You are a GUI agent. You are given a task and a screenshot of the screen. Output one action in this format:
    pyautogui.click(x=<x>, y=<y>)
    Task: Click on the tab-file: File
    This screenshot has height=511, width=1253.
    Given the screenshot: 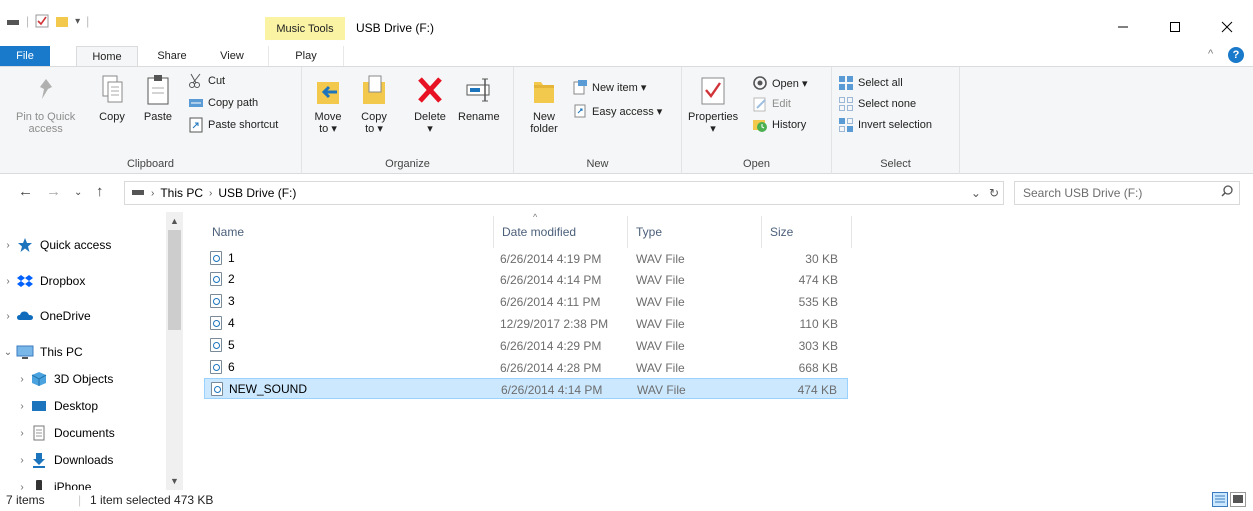 What is the action you would take?
    pyautogui.click(x=25, y=56)
    